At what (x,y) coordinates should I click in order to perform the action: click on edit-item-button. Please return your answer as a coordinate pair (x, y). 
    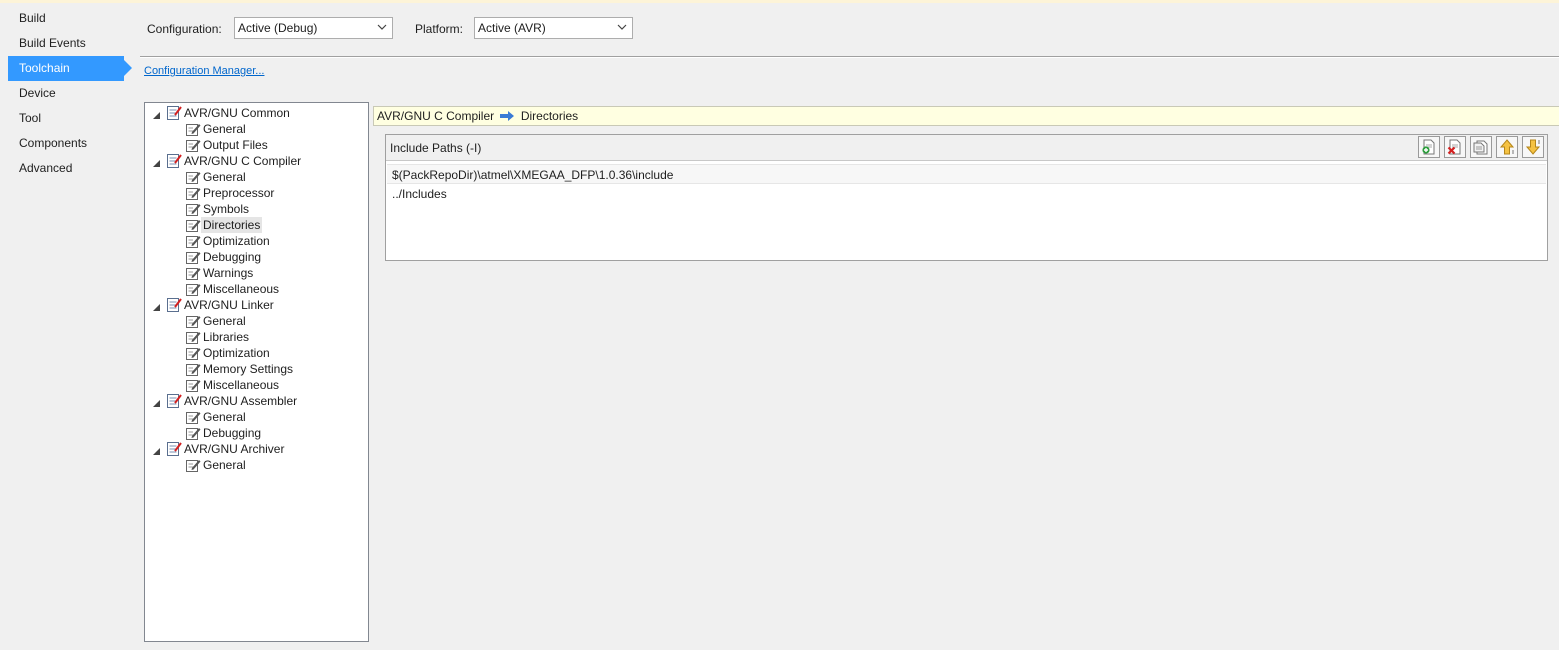
    Looking at the image, I should click on (1481, 147).